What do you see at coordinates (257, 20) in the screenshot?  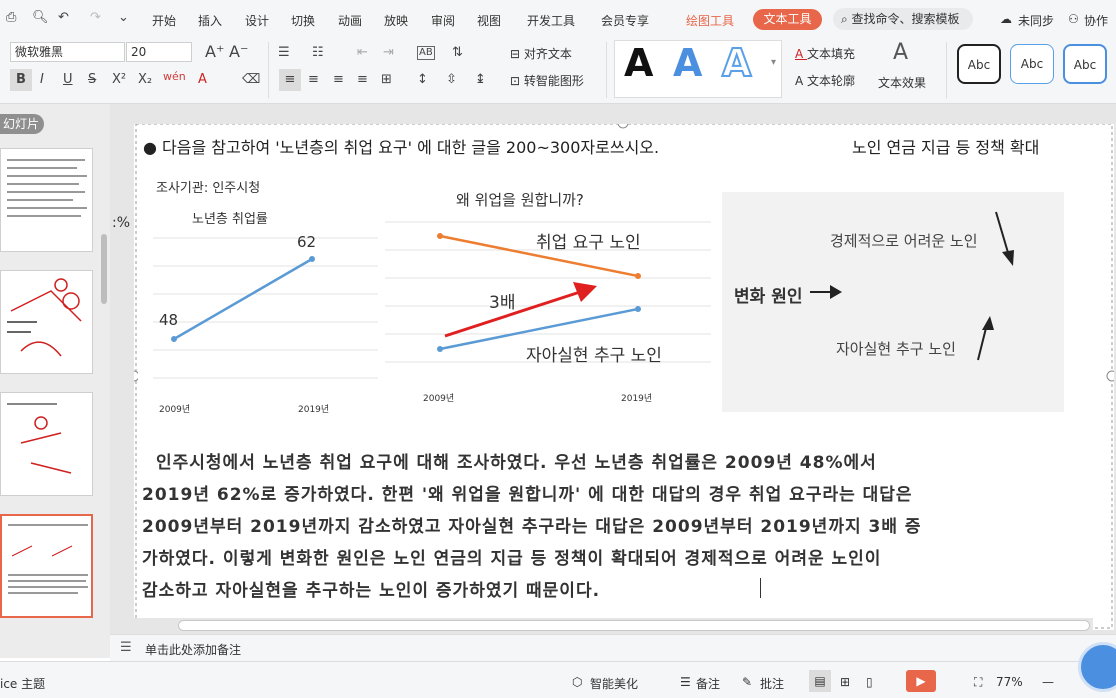 I see `tab-design: 设计` at bounding box center [257, 20].